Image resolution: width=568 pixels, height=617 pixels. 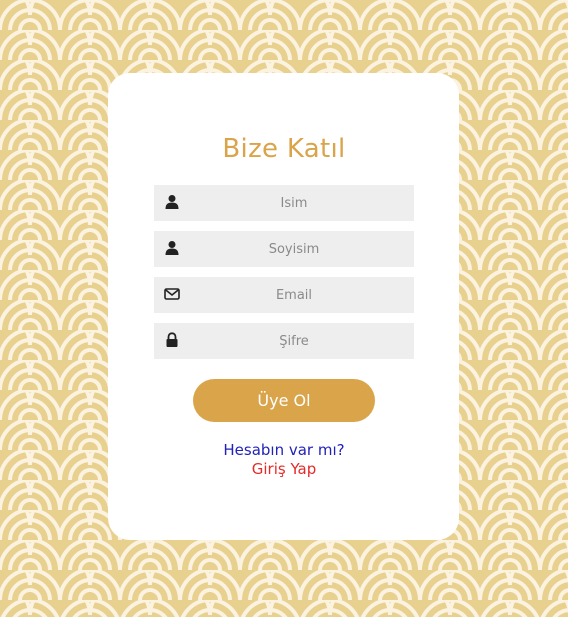 I want to click on email-input, so click(x=284, y=295).